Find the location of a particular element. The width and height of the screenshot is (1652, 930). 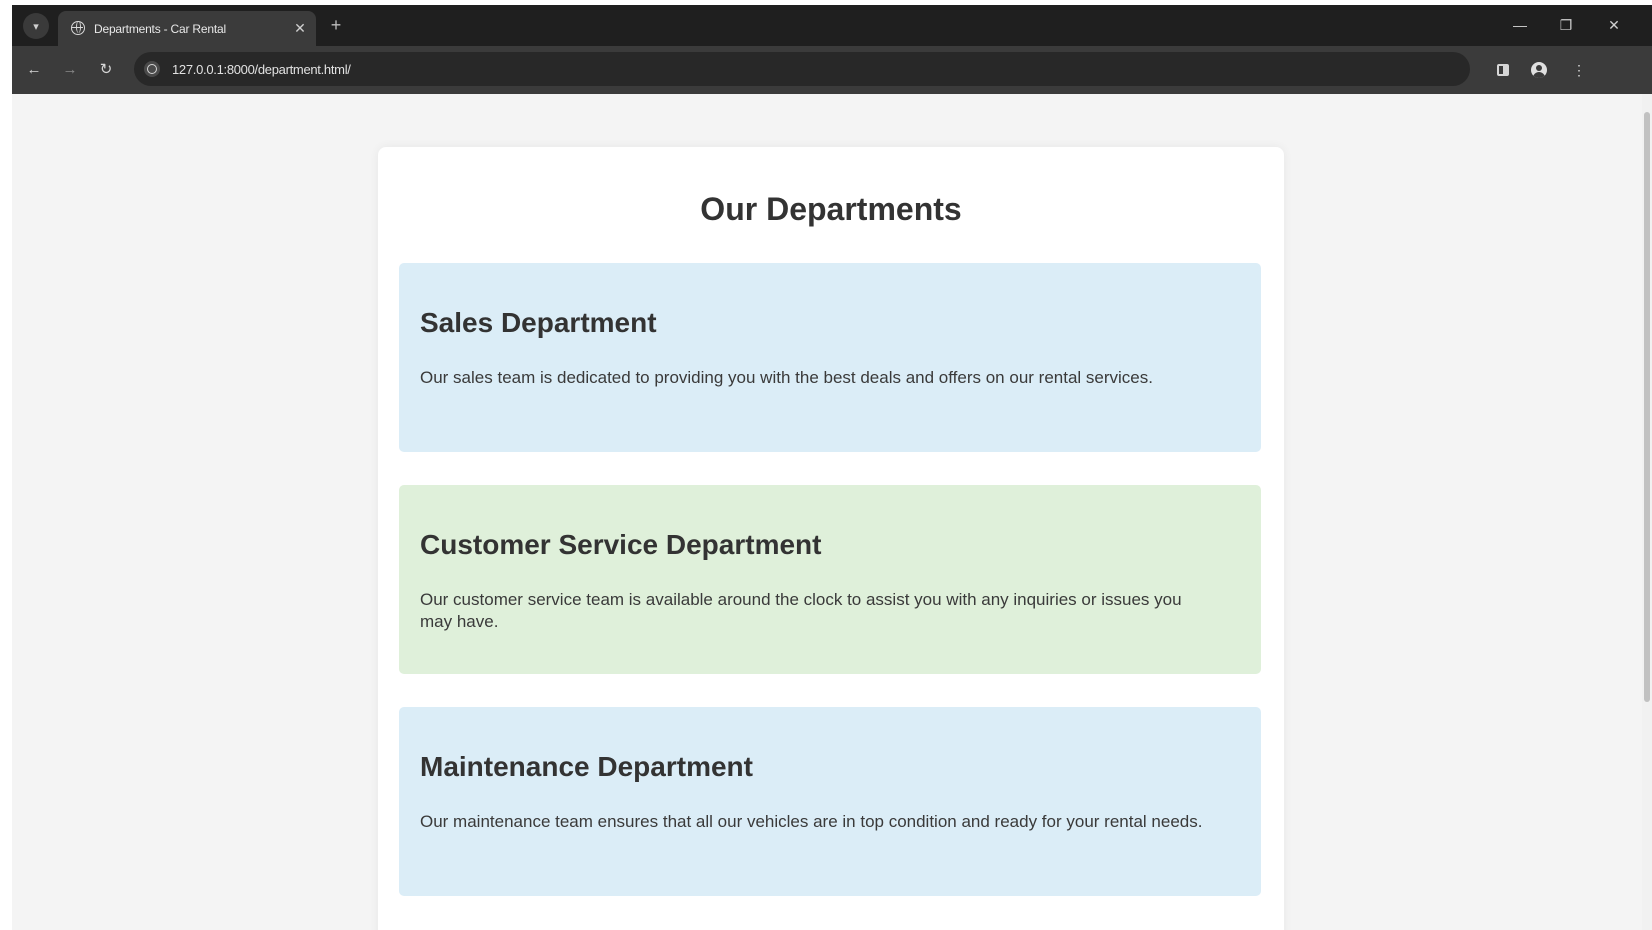

department-title: Maintenance Department is located at coordinates (586, 766).